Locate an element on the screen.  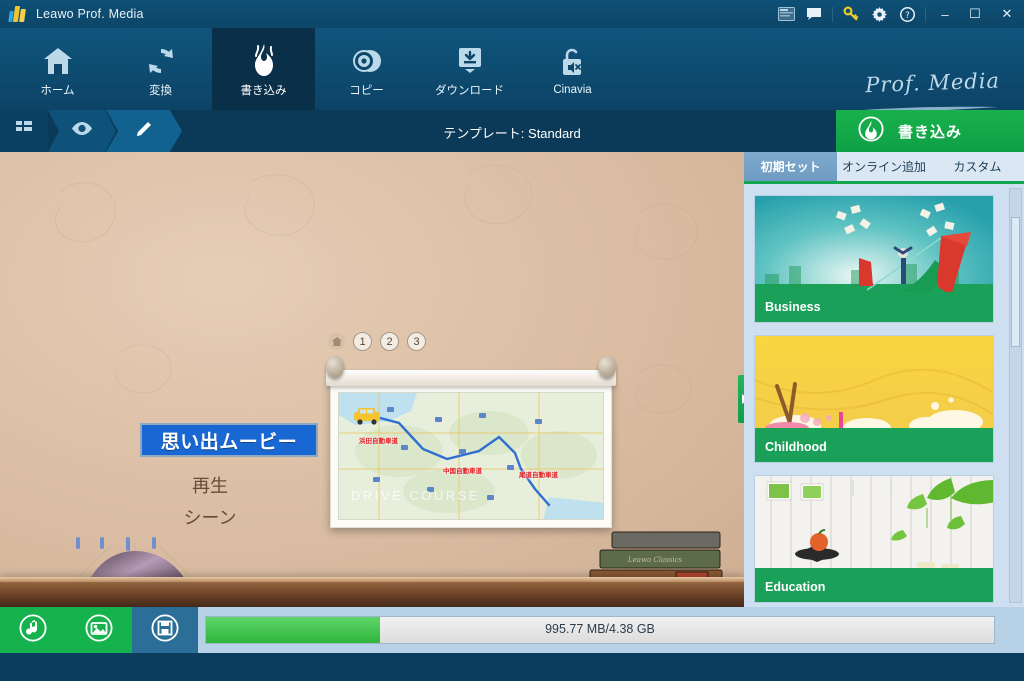
nav-item-cinavia: Cinavia is located at coordinates (572, 69).